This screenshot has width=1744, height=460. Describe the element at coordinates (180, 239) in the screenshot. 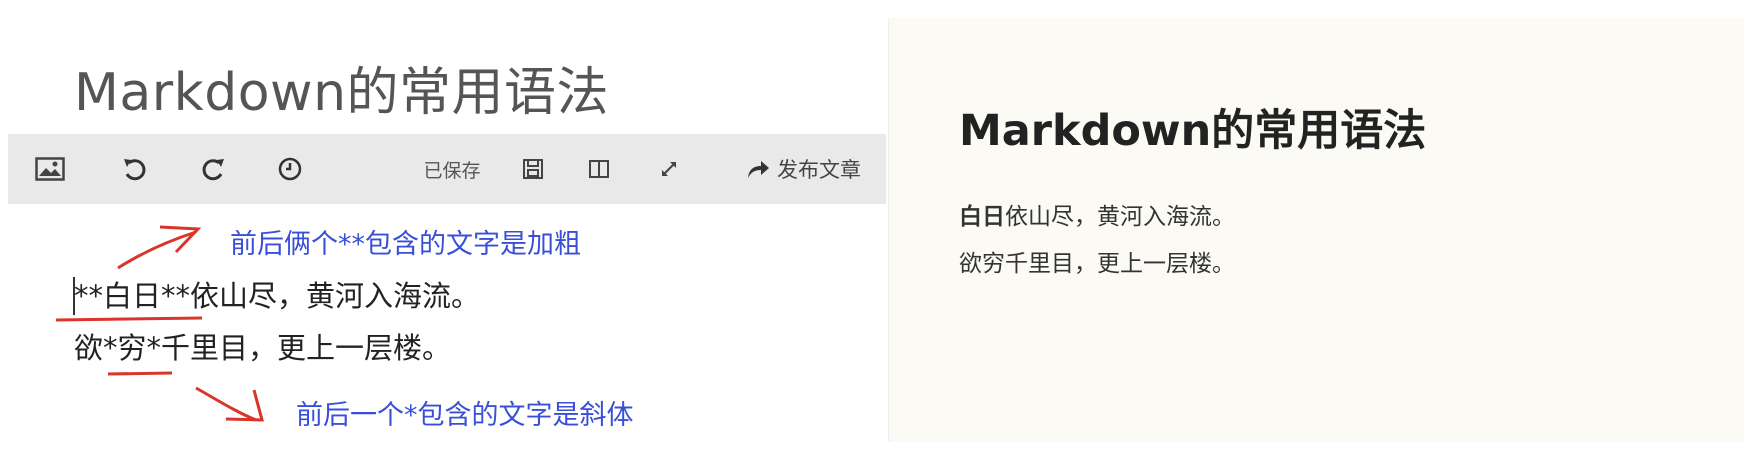

I see `bold-arrow-head` at that location.